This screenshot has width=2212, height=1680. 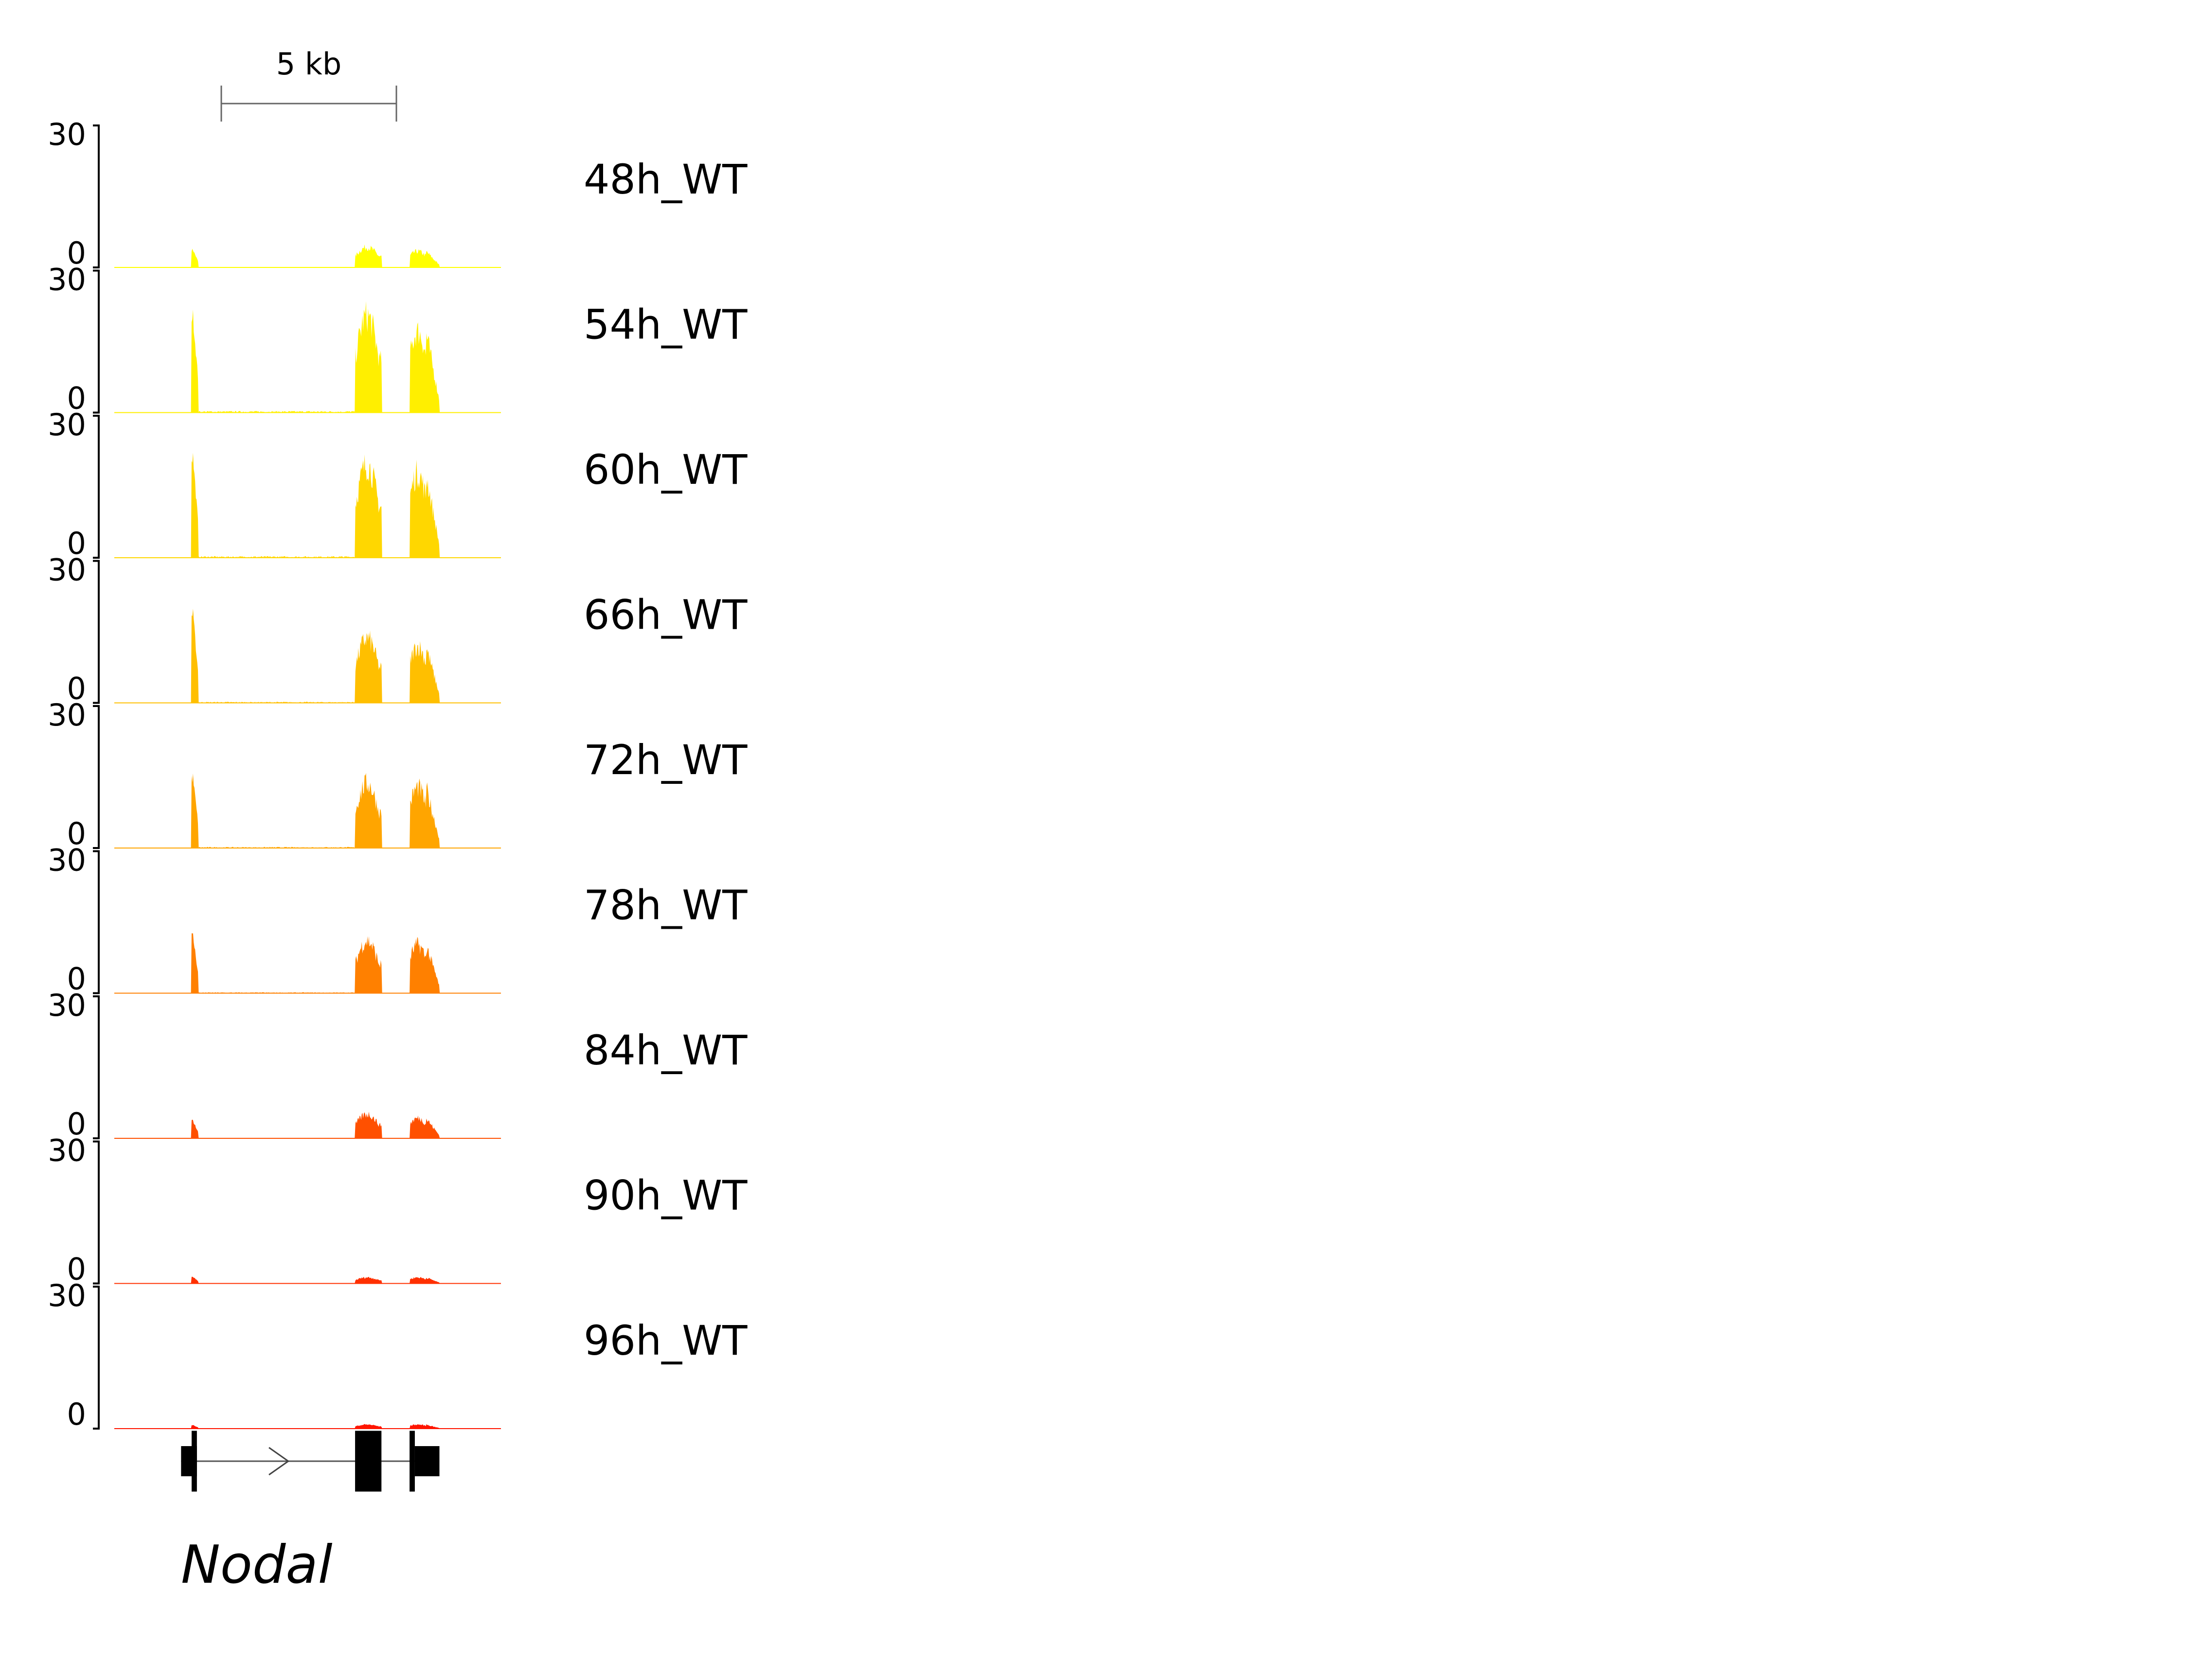 I want to click on track-label: 66h_WT, so click(x=666, y=615).